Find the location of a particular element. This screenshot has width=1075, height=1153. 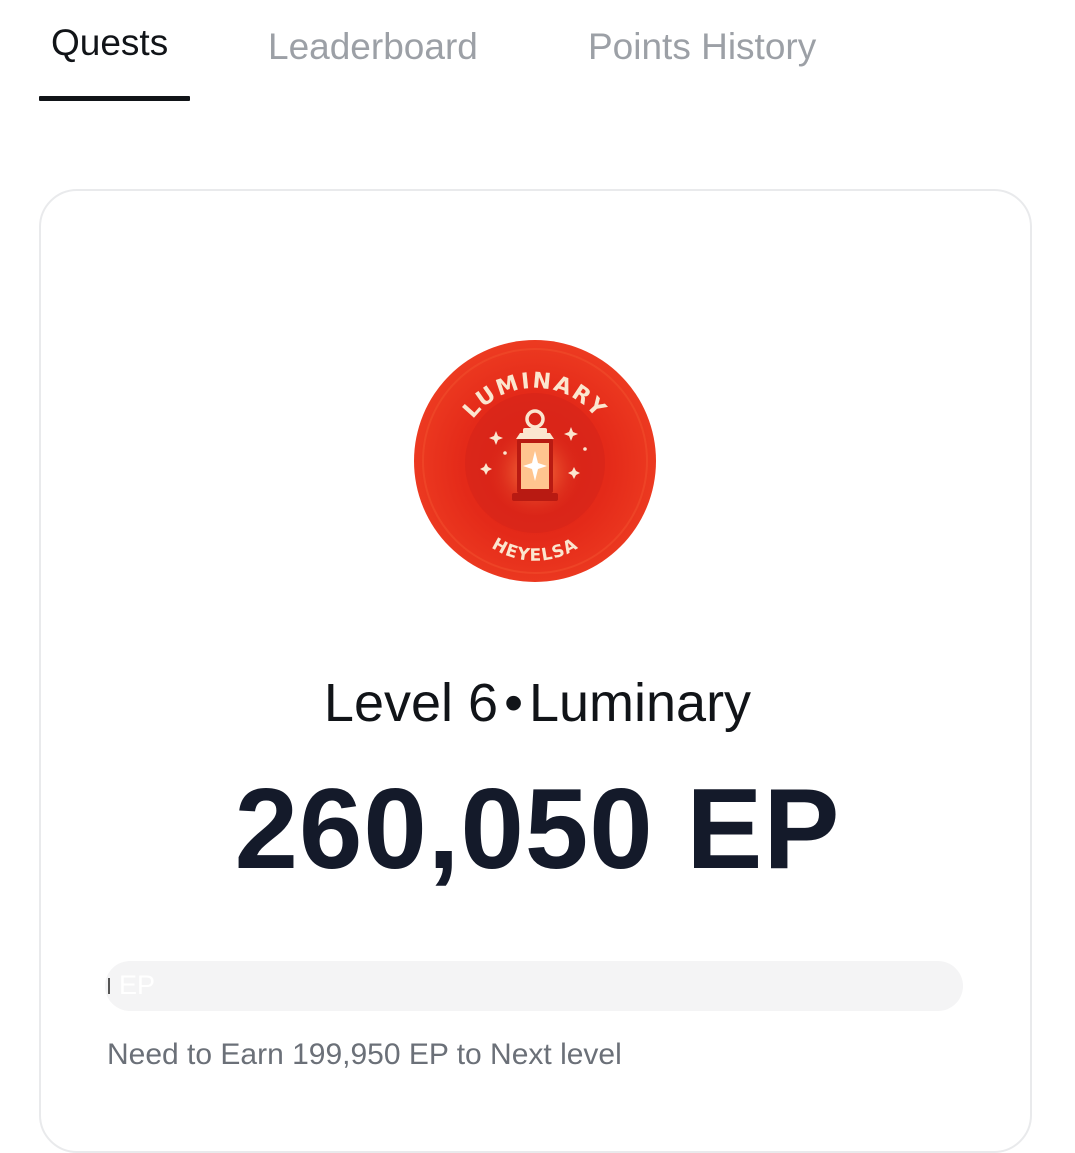

tab-quests: Quests is located at coordinates (109, 43).